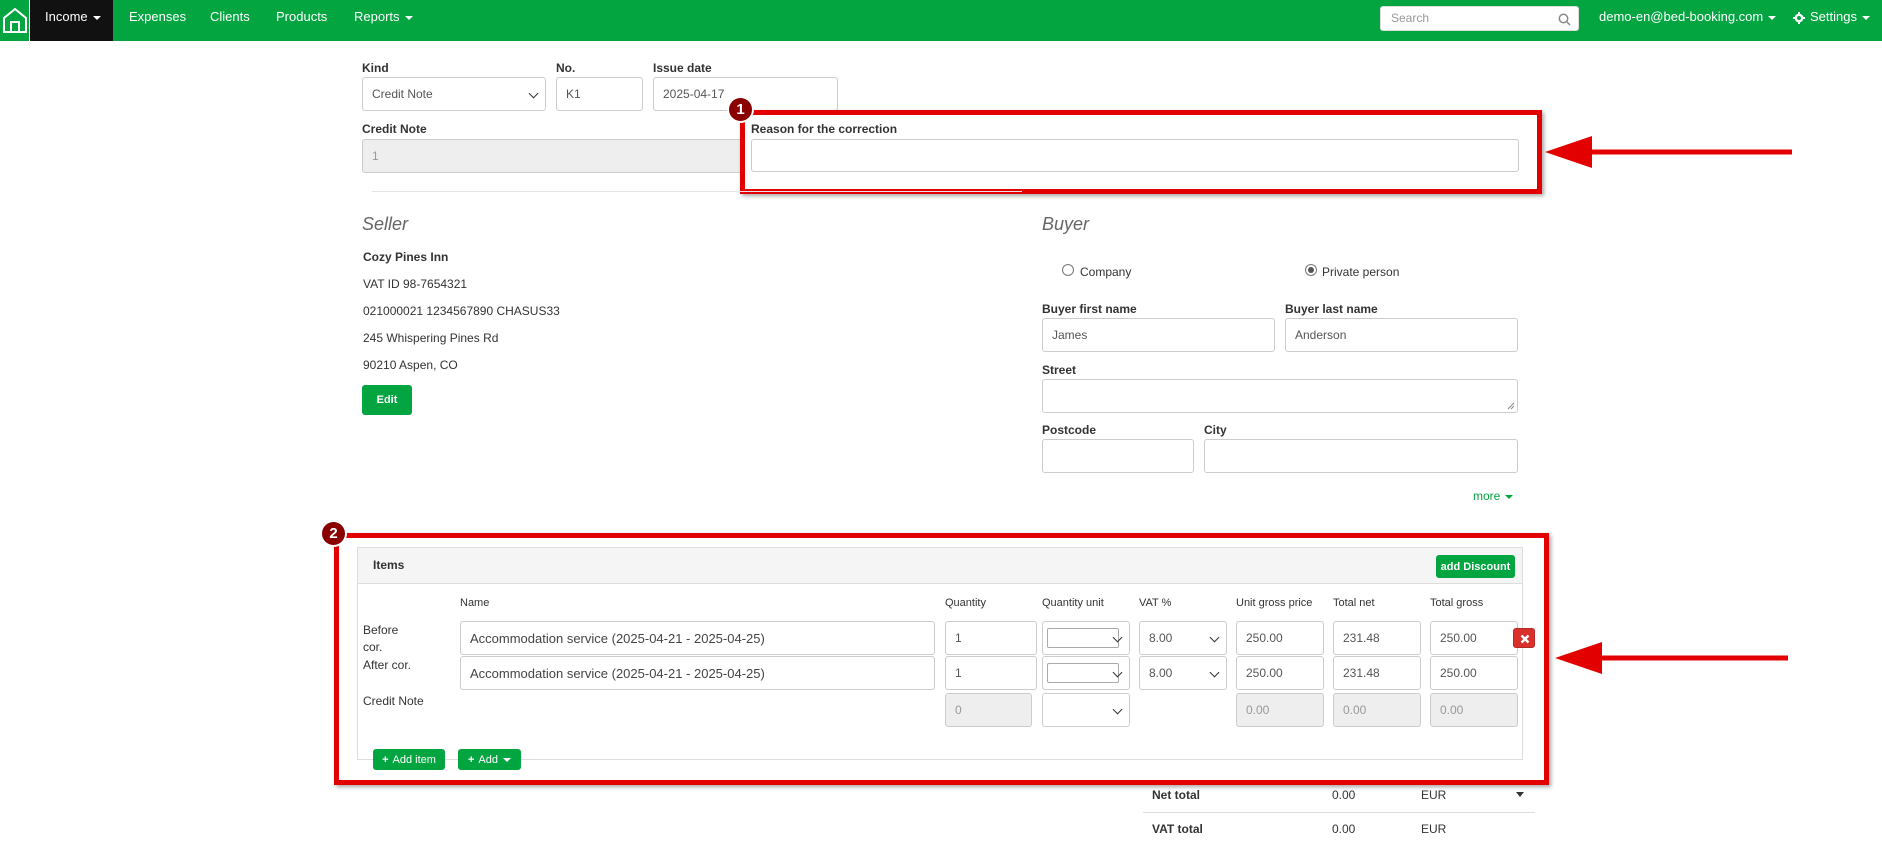  Describe the element at coordinates (1066, 224) in the screenshot. I see `buyer-heading: Buyer` at that location.